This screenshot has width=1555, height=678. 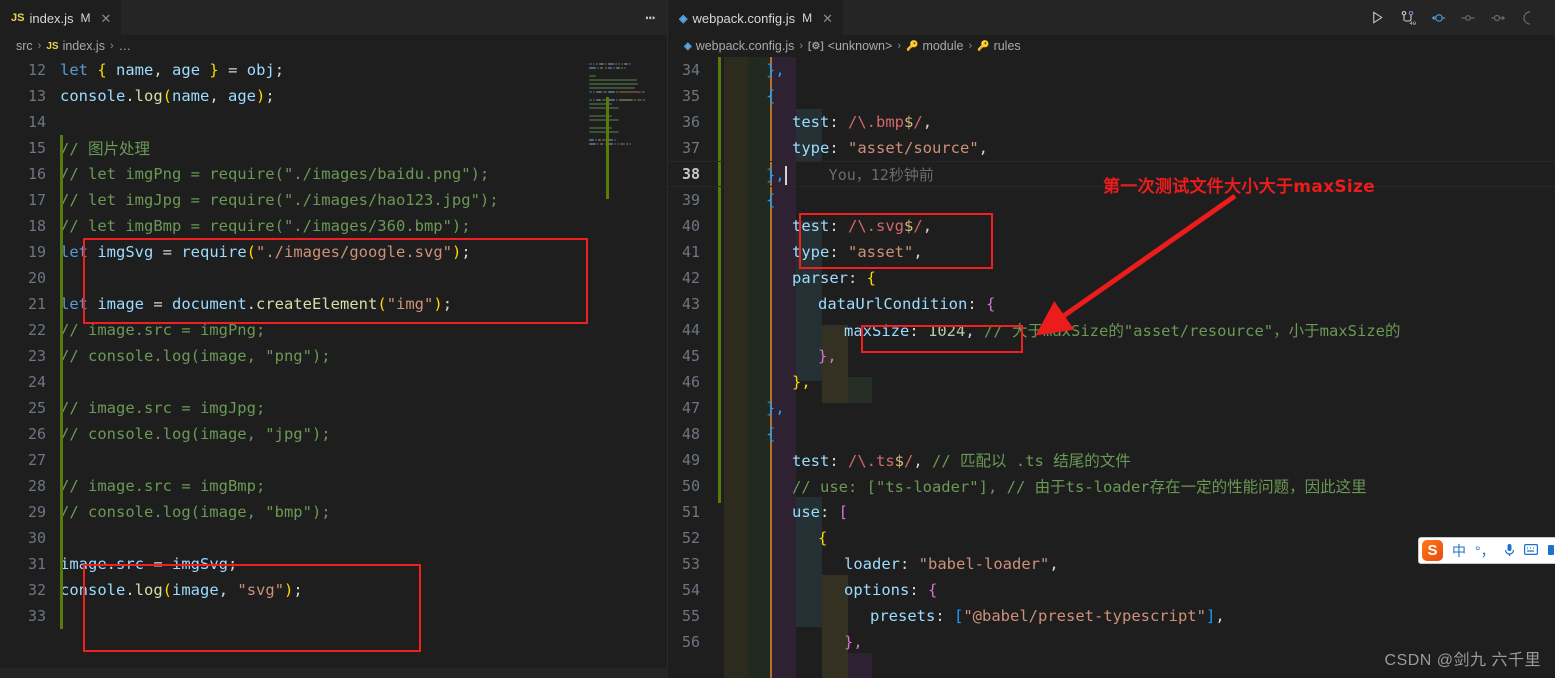 What do you see at coordinates (1111, 356) in the screenshot?
I see `code-line: 45},` at bounding box center [1111, 356].